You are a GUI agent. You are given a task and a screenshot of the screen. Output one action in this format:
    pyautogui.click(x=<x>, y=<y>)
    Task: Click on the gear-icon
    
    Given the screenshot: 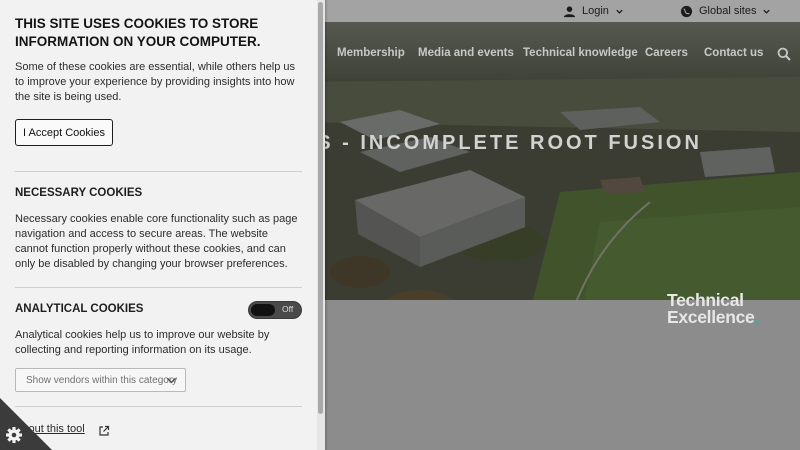 What is the action you would take?
    pyautogui.click(x=14, y=435)
    